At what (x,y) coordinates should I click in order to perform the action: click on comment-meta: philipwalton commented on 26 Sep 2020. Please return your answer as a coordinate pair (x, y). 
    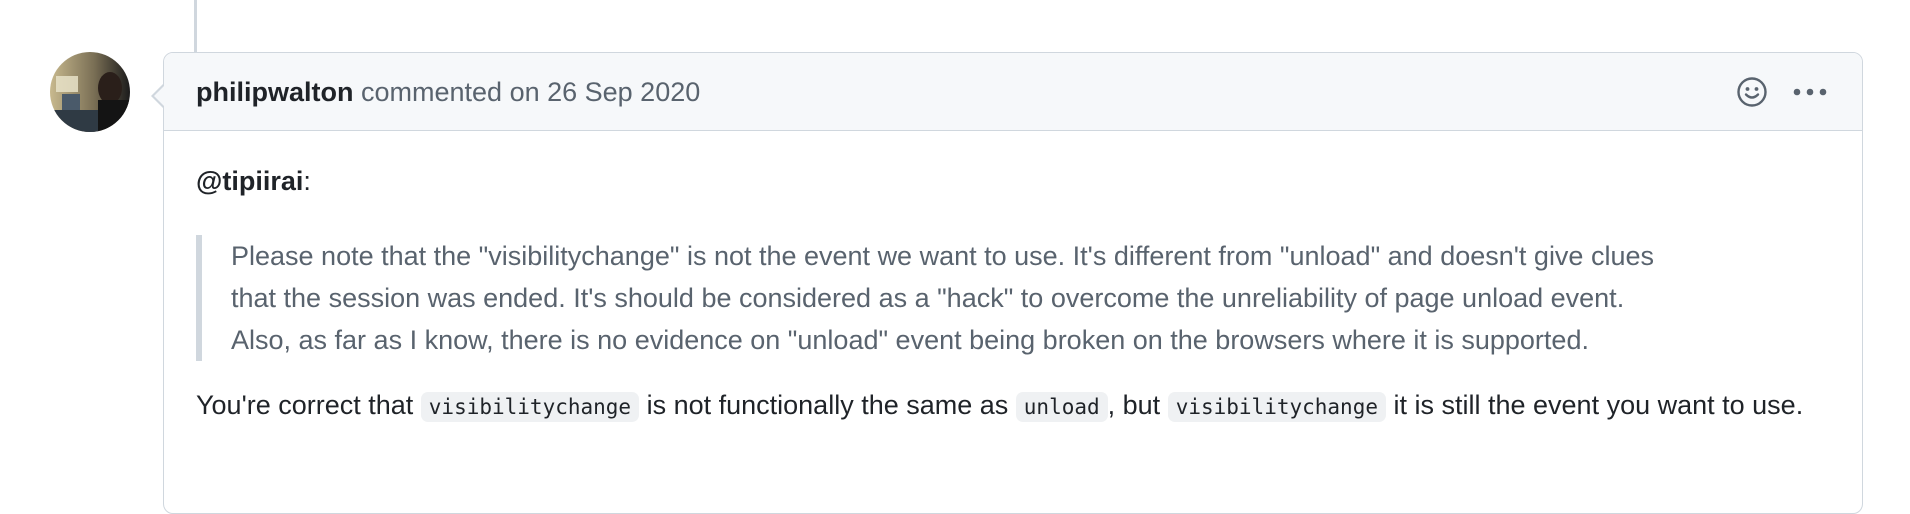
    Looking at the image, I should click on (448, 92).